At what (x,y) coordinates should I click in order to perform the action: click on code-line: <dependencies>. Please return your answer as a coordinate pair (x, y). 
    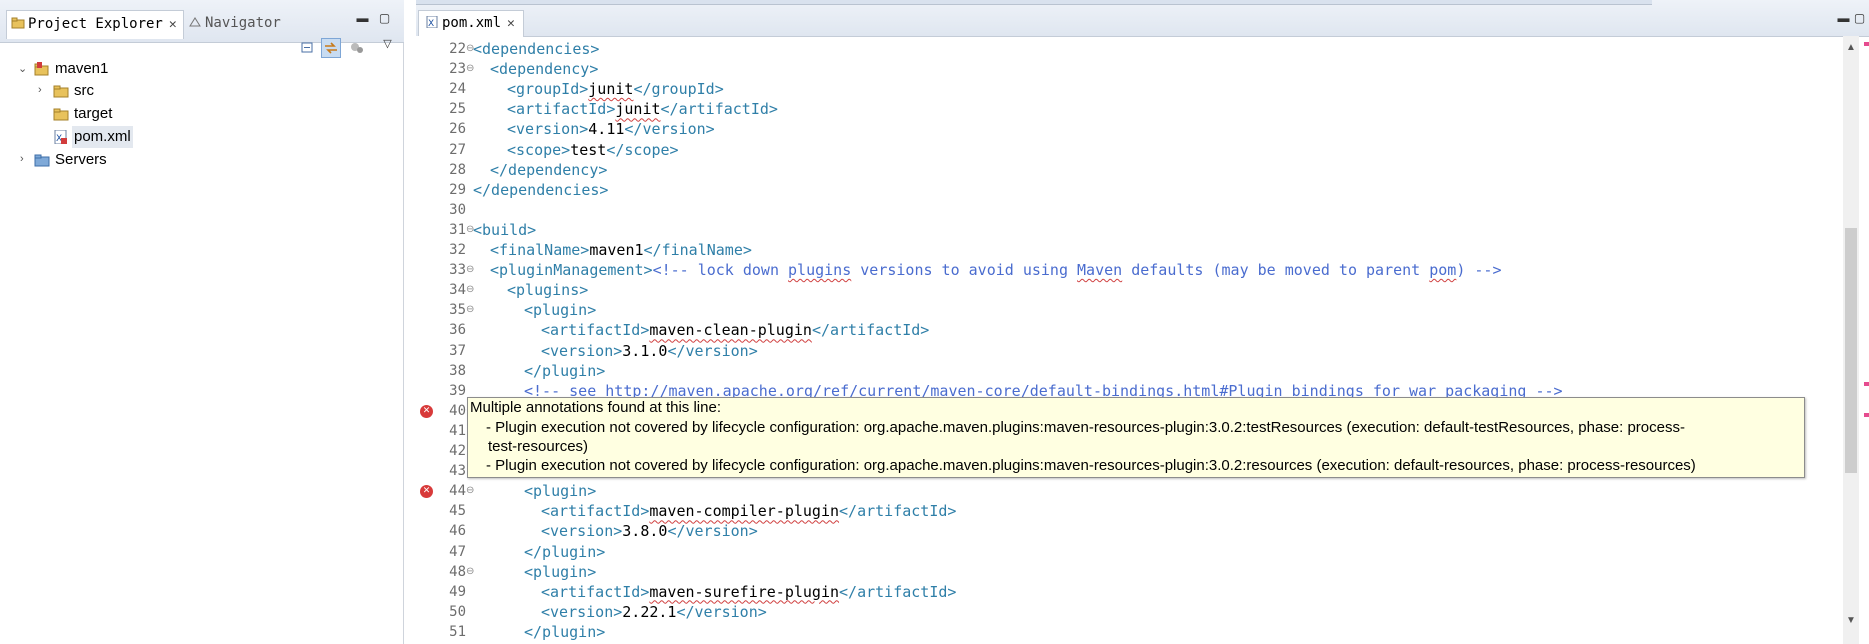
    Looking at the image, I should click on (536, 49).